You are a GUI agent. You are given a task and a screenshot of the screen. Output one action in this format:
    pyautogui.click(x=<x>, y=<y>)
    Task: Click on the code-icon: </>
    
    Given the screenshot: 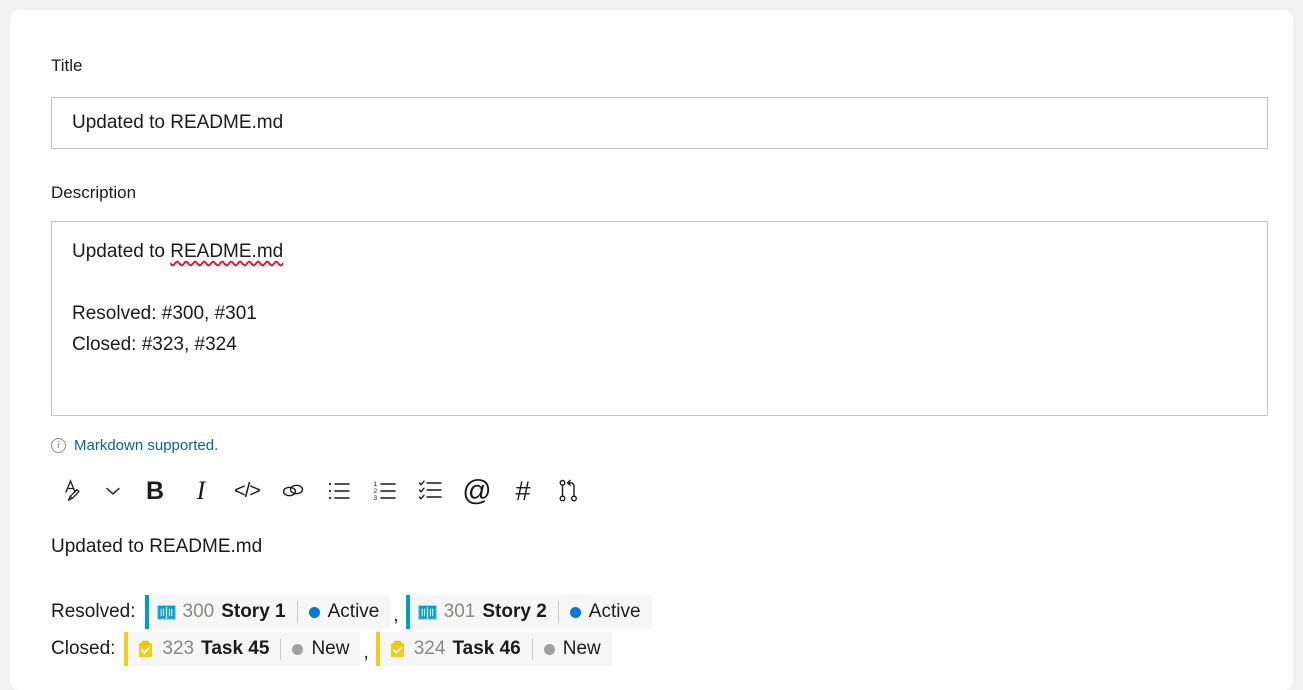 What is the action you would take?
    pyautogui.click(x=247, y=491)
    